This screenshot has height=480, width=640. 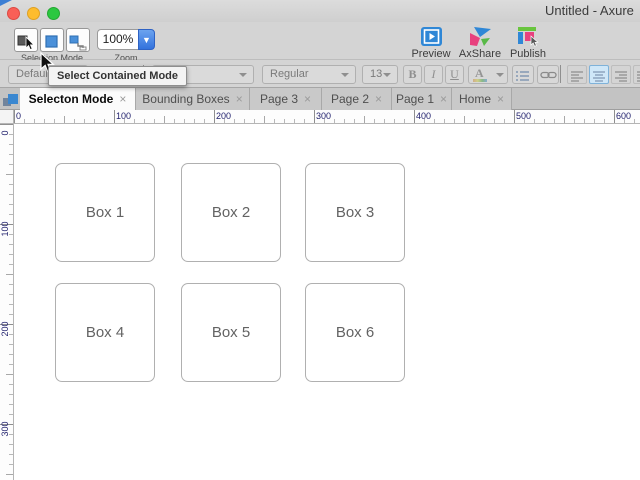 I want to click on font-color-swatch, so click(x=480, y=80).